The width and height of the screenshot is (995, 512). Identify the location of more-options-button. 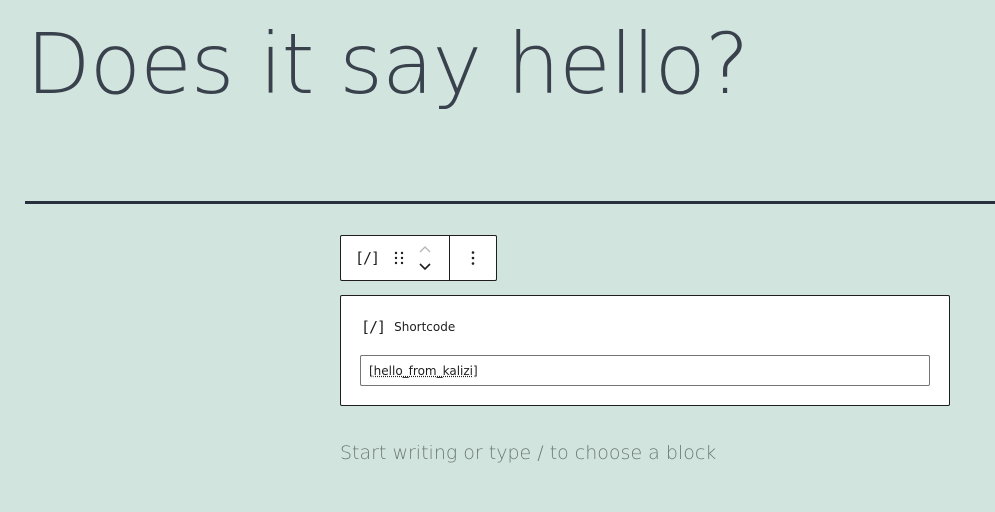
(473, 258).